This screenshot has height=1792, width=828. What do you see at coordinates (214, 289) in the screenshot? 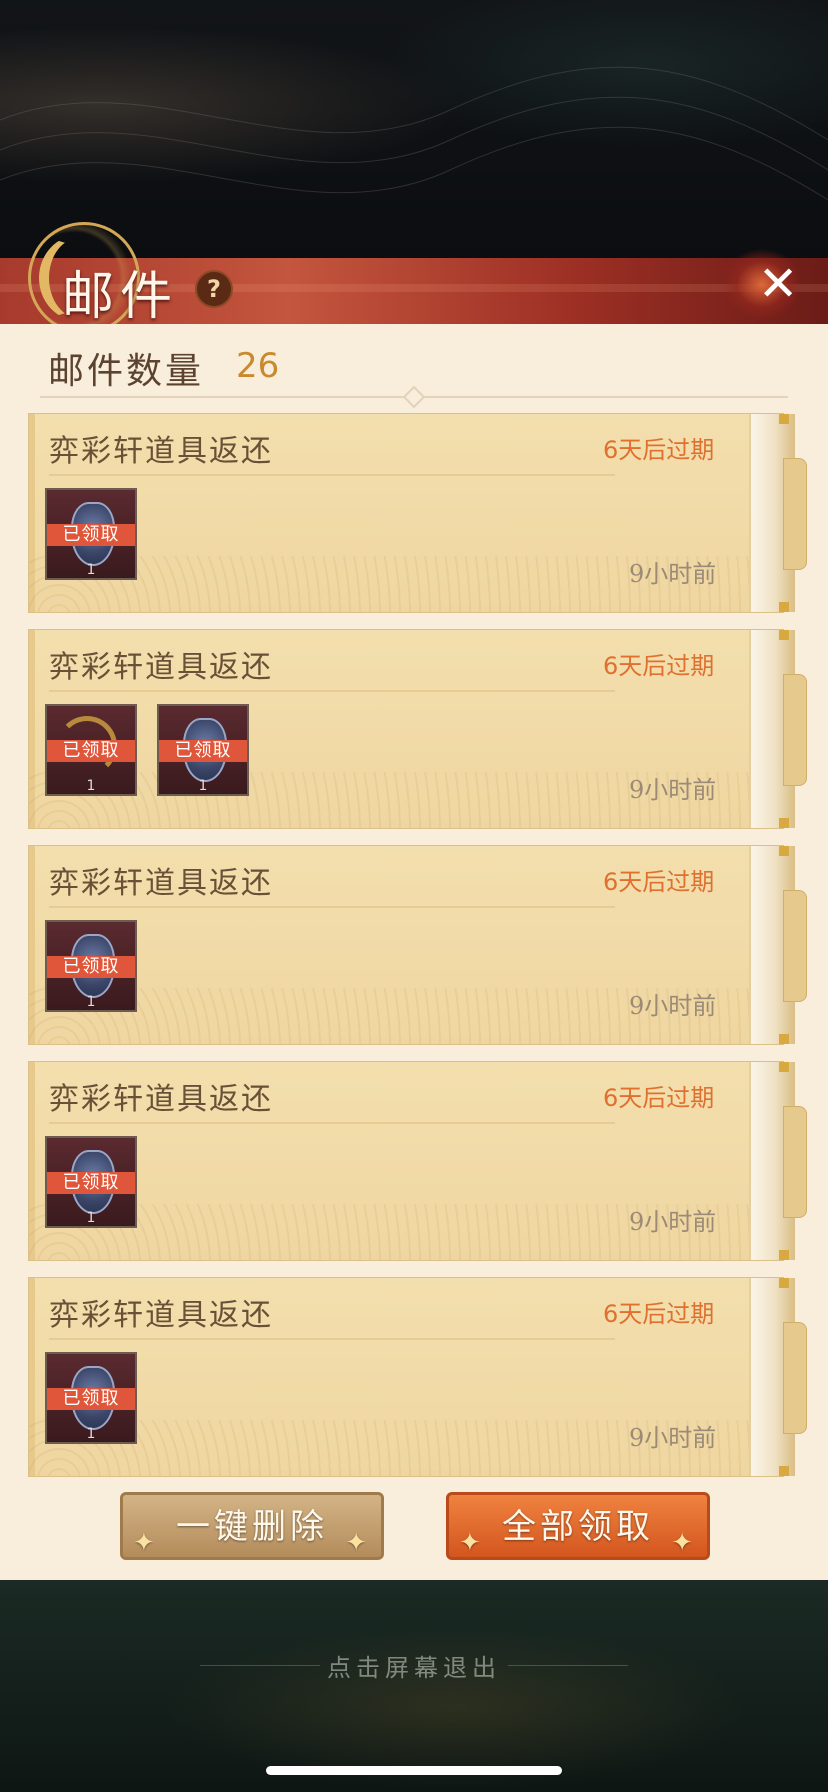
I see `help-icon: ?` at bounding box center [214, 289].